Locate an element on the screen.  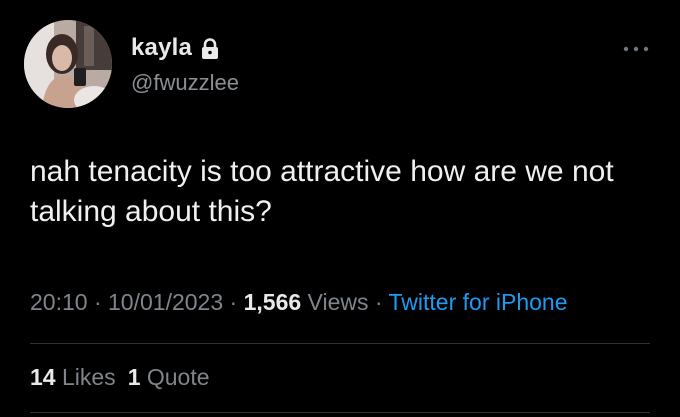
quotes-count: 1 is located at coordinates (134, 377).